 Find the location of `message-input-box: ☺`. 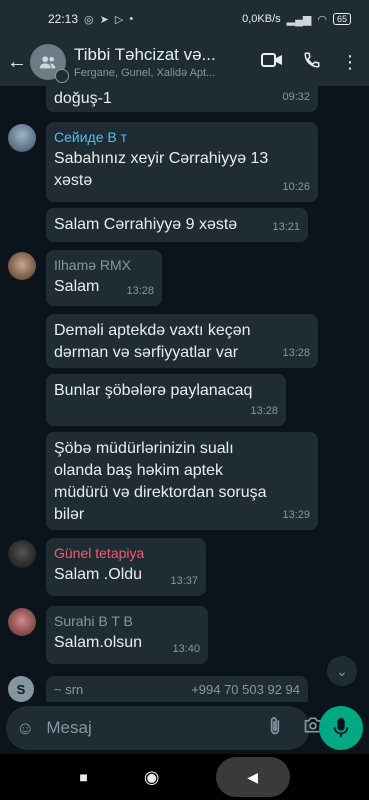

message-input-box: ☺ is located at coordinates (164, 728).